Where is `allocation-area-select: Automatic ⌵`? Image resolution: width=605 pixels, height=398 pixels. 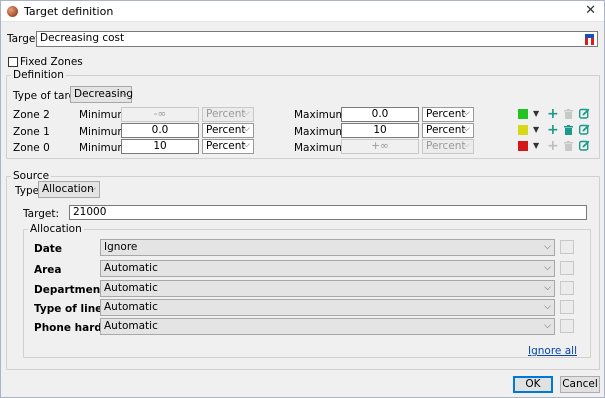
allocation-area-select: Automatic ⌵ is located at coordinates (327, 268).